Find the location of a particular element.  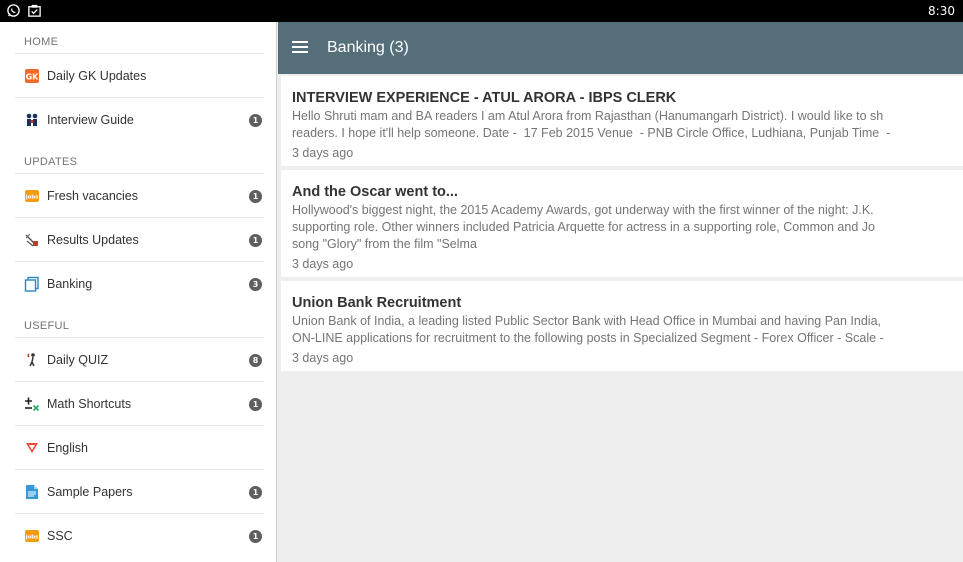

quiz-icon is located at coordinates (32, 360).